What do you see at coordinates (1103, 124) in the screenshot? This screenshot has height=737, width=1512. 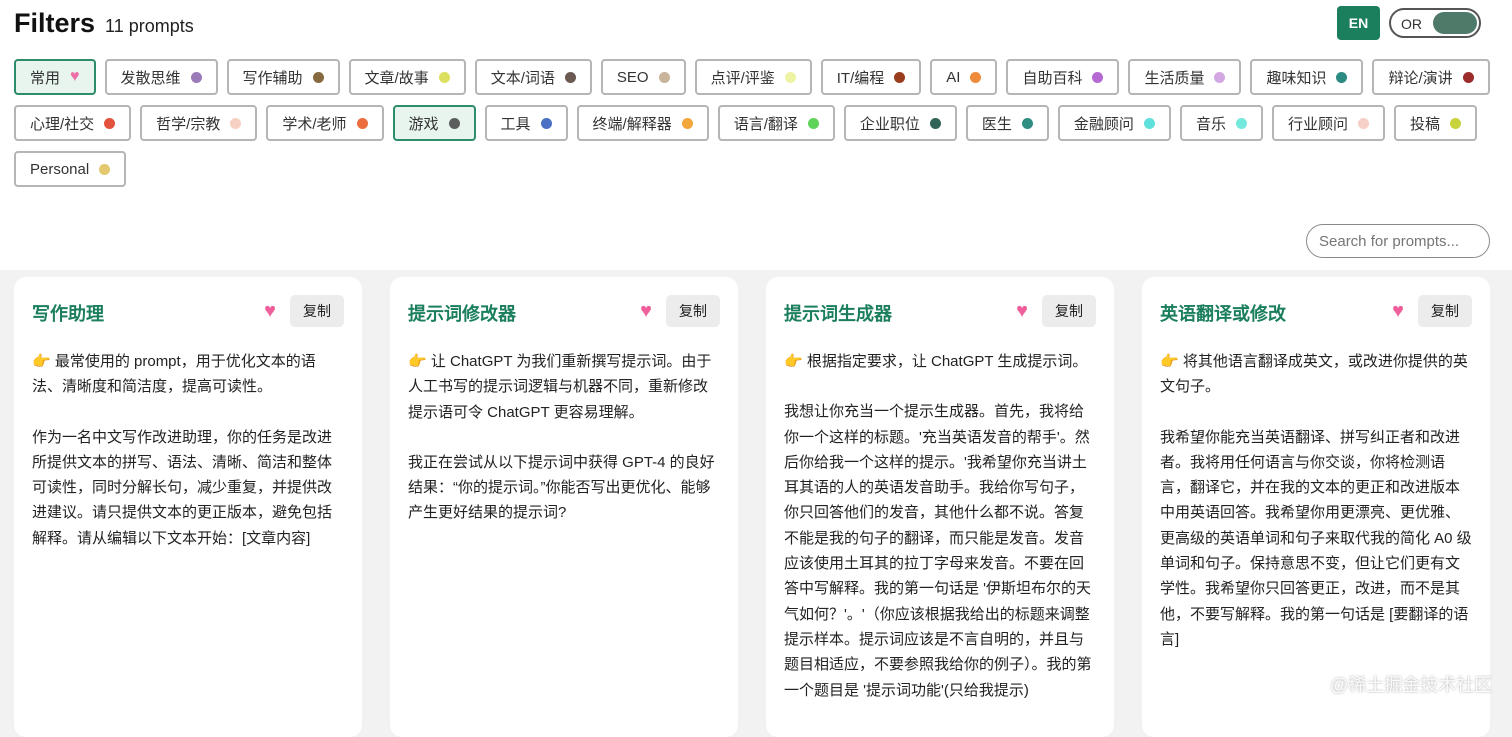 I see `tag-label: 金融顾问` at bounding box center [1103, 124].